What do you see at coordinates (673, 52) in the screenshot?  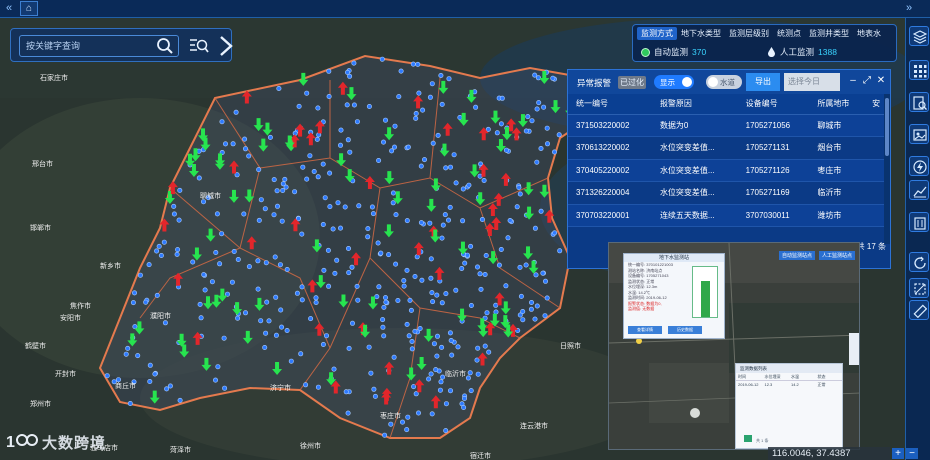 I see `auto-monitor-toggle: 自动监测 370` at bounding box center [673, 52].